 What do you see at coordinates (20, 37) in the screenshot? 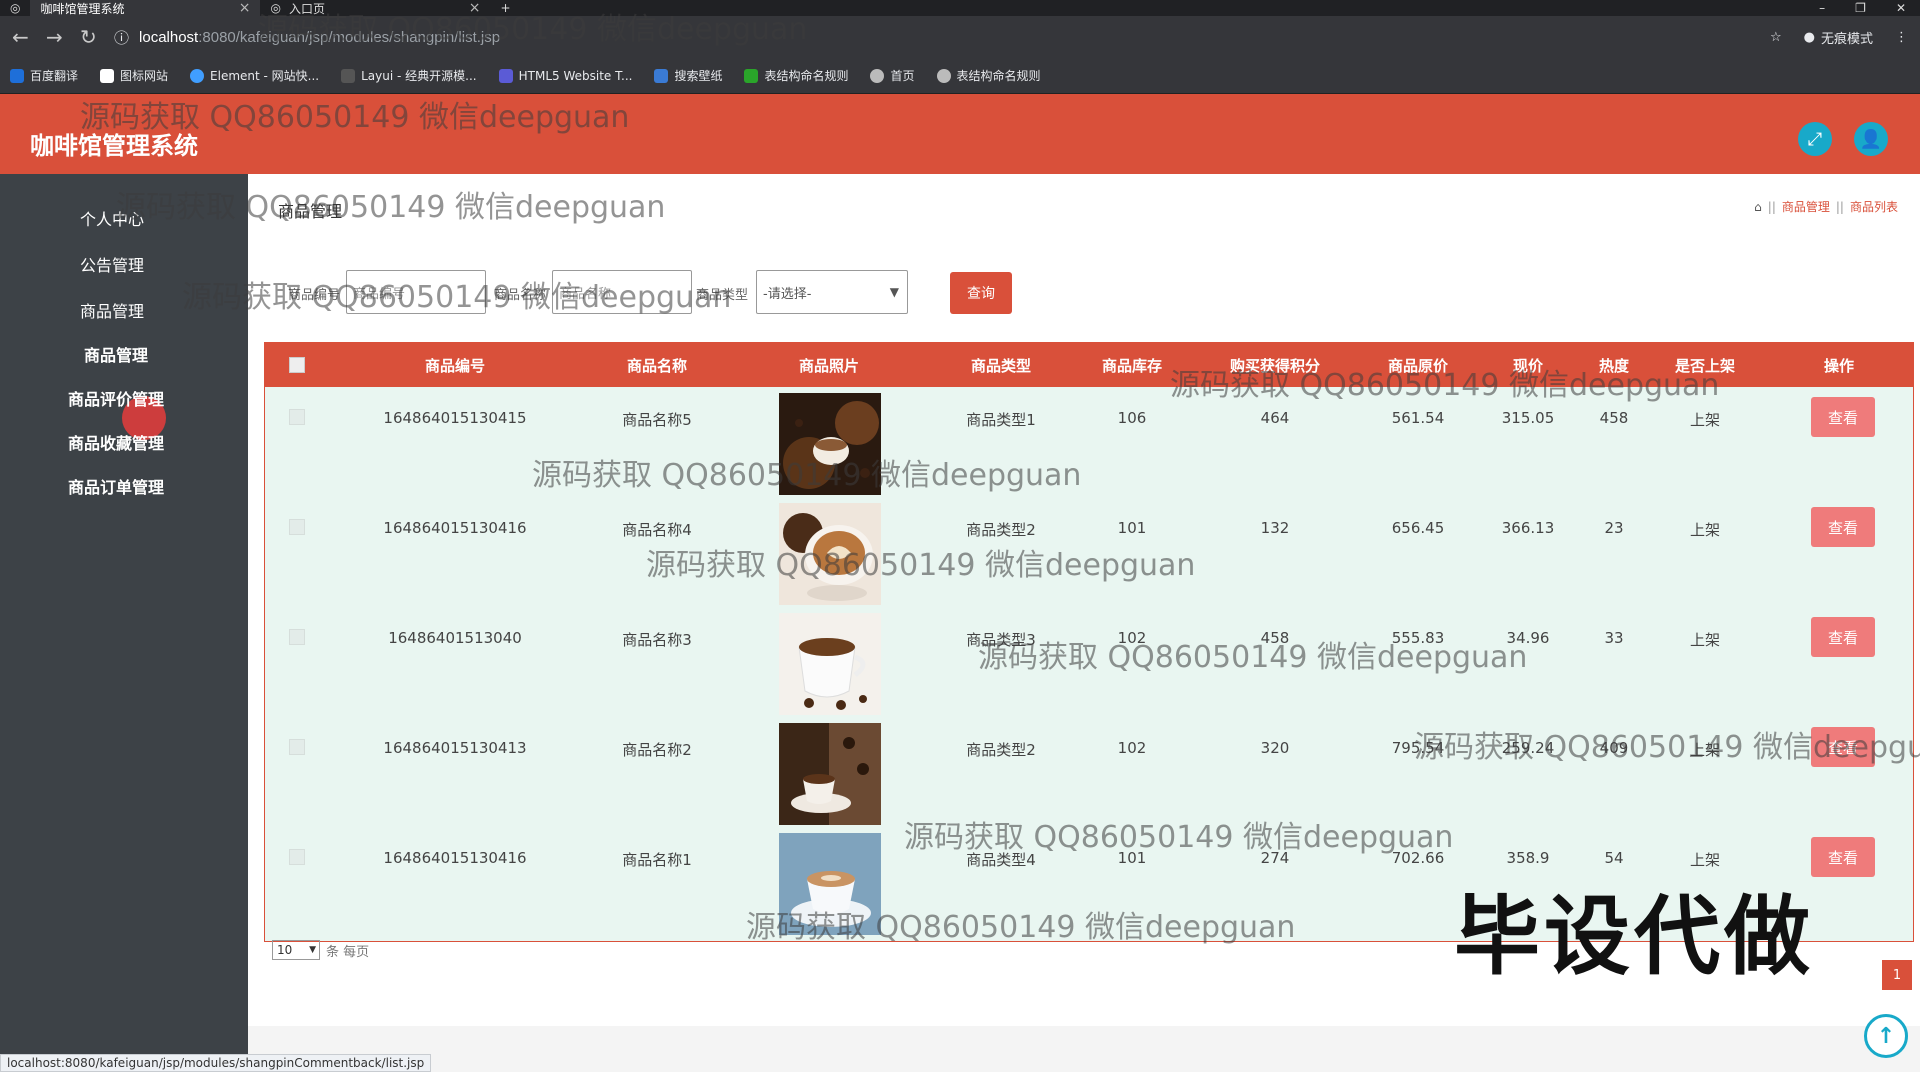
I see `back-icon: ←` at bounding box center [20, 37].